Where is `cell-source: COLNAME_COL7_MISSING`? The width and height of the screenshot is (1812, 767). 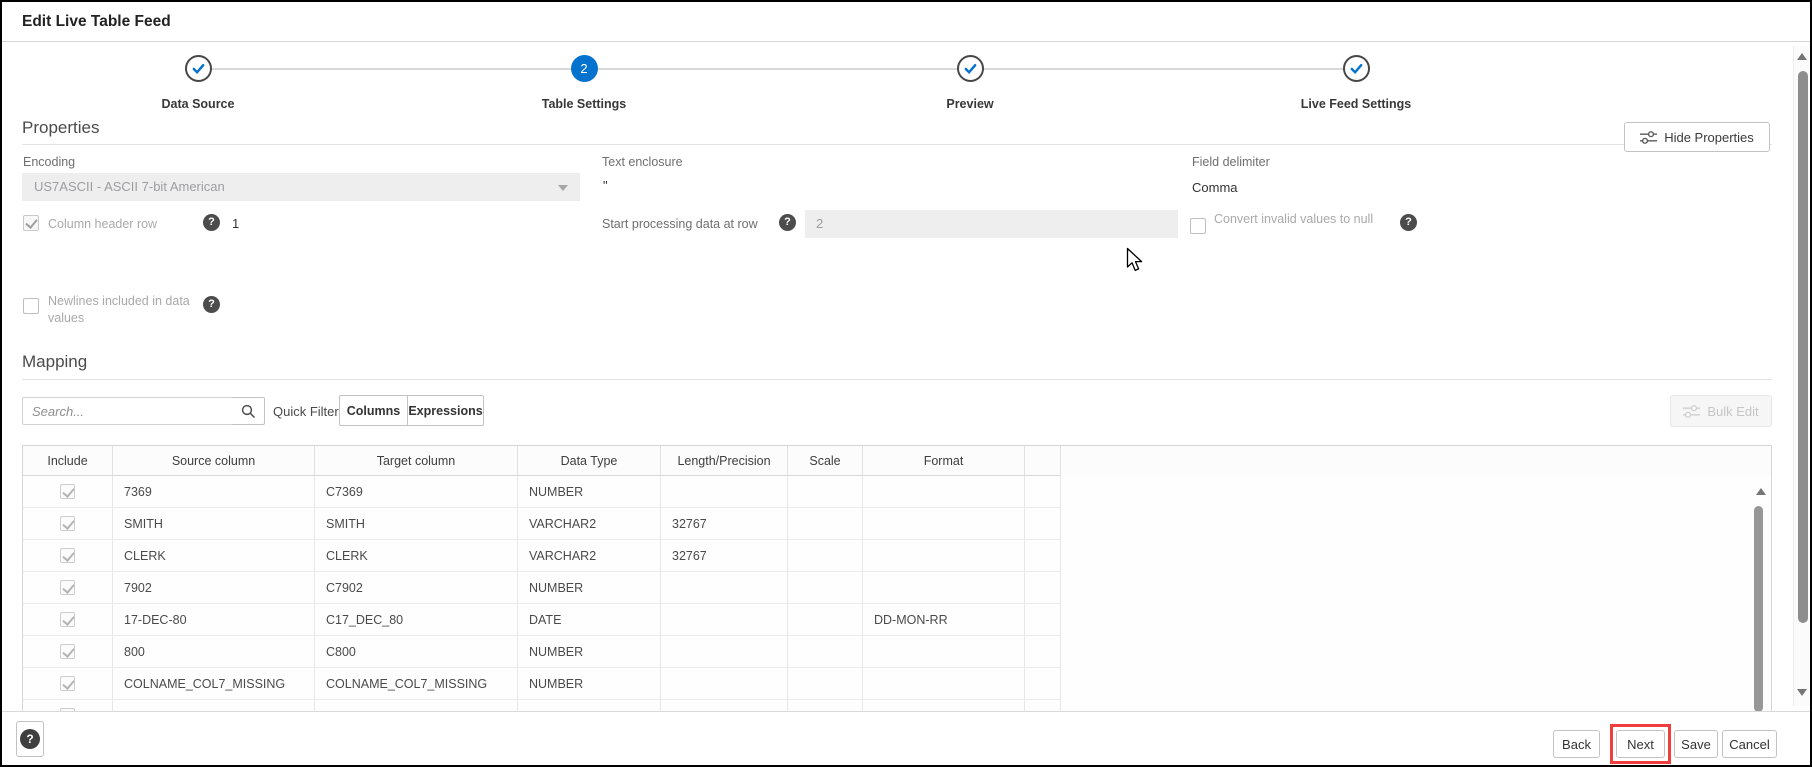
cell-source: COLNAME_COL7_MISSING is located at coordinates (214, 684).